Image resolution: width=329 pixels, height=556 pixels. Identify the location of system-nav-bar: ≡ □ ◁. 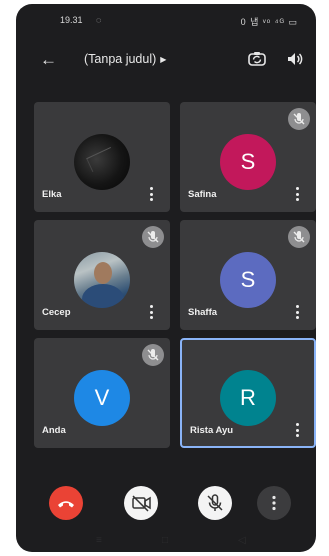
(166, 541).